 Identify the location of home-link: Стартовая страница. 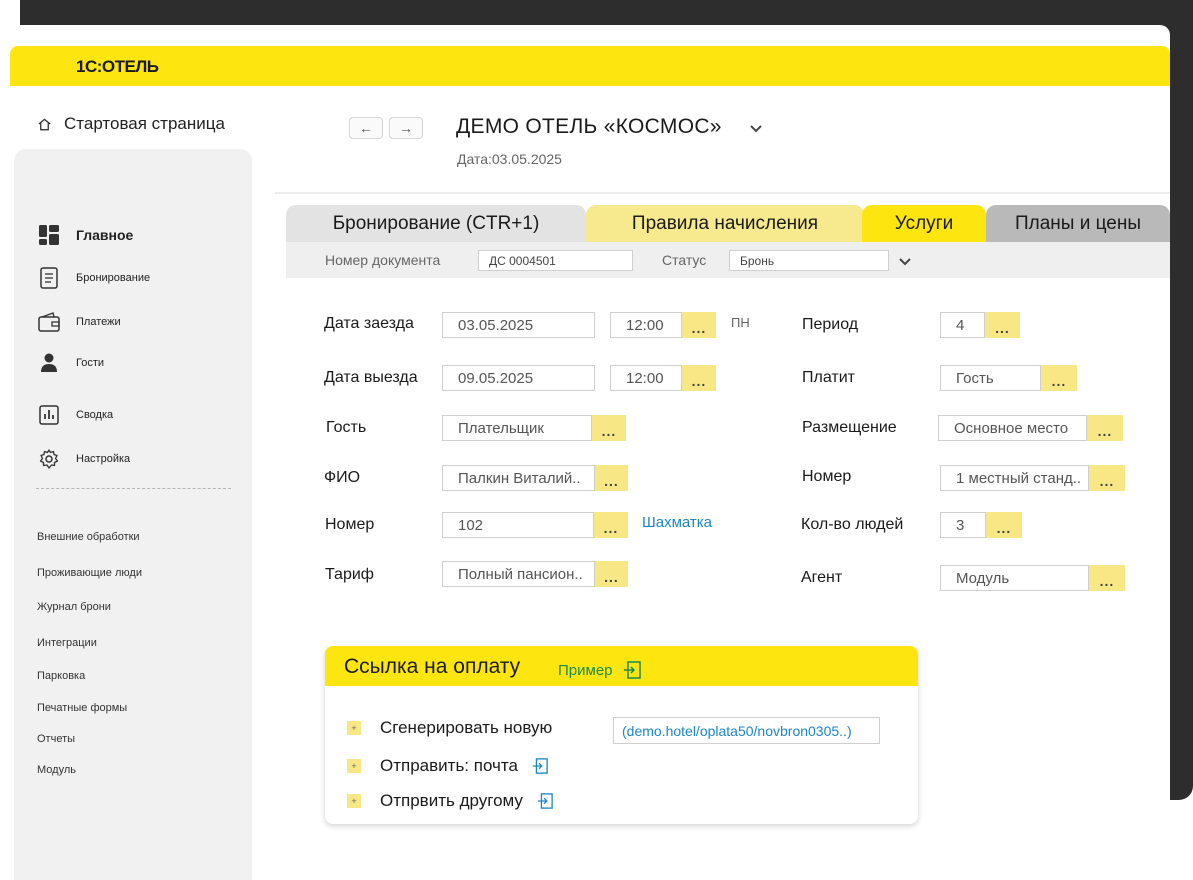
(131, 124).